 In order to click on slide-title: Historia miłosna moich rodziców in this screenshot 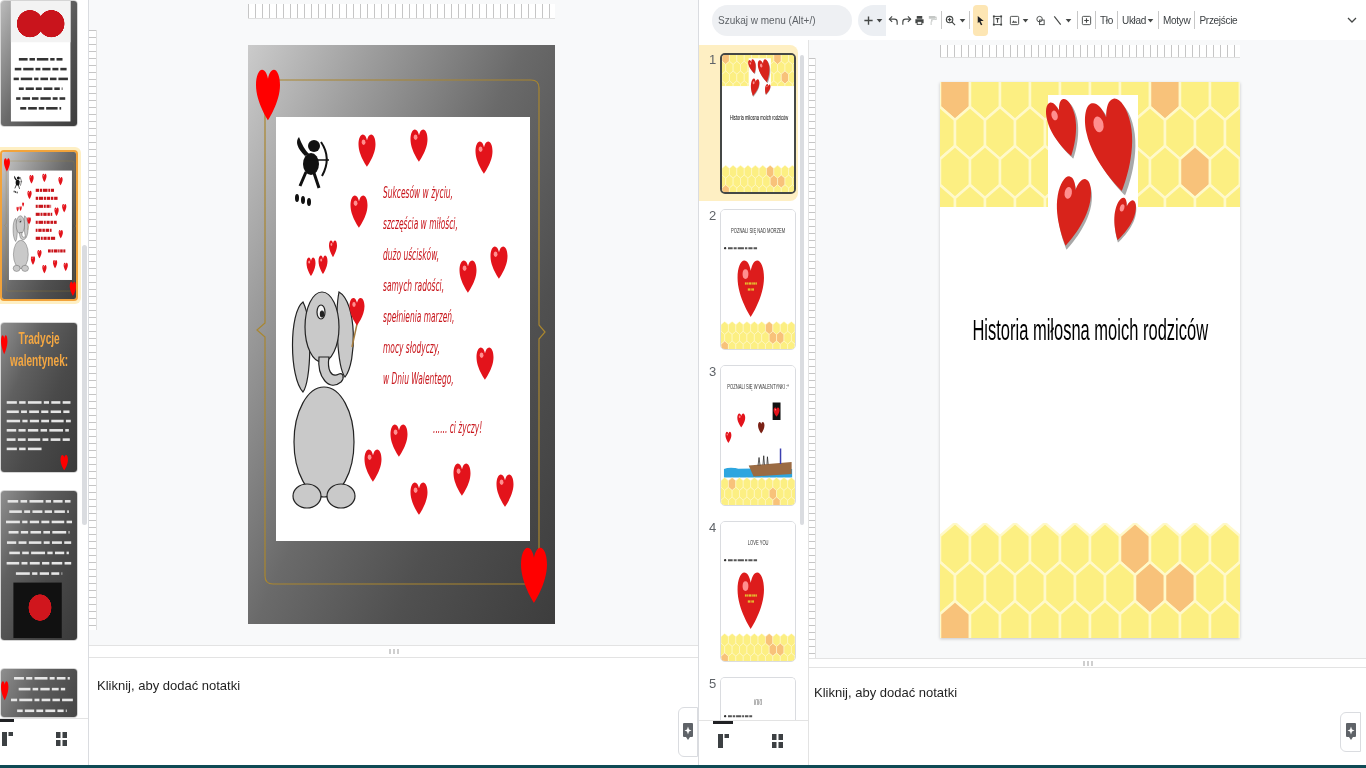, I will do `click(1090, 330)`.